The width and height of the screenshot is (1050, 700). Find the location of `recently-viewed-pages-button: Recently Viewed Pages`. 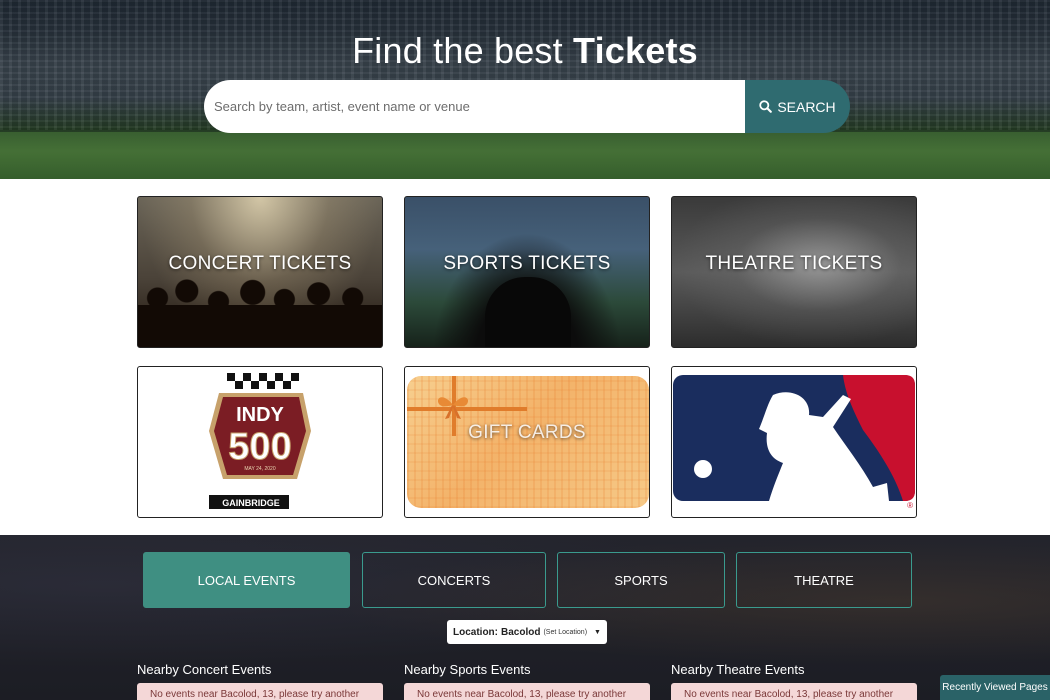

recently-viewed-pages-button: Recently Viewed Pages is located at coordinates (995, 687).